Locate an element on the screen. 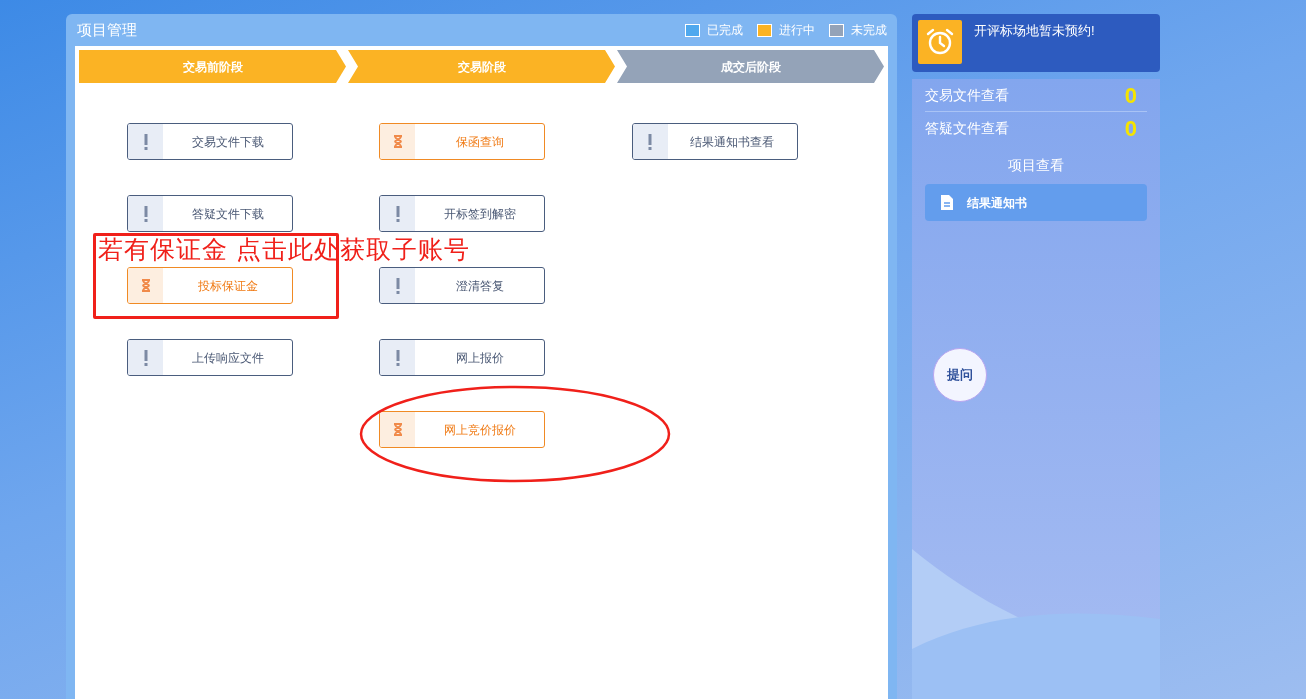  legend-label: 进行中 is located at coordinates (797, 30).